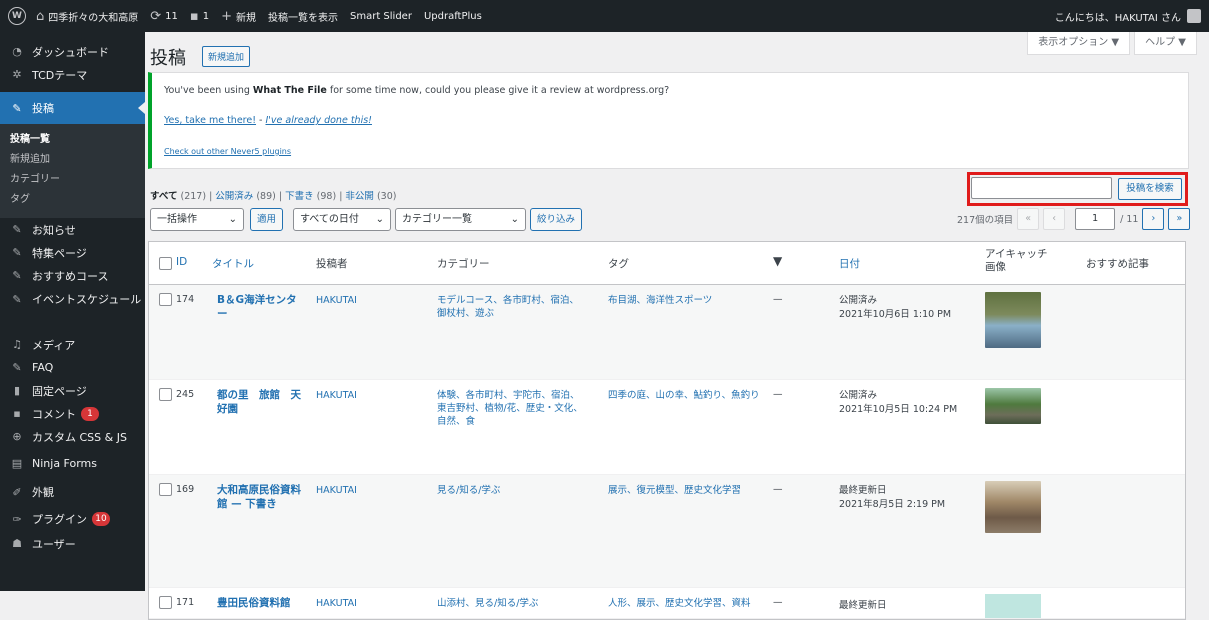 This screenshot has width=1209, height=620. I want to click on sidebar-item-label: 固定ページ, so click(59, 391).